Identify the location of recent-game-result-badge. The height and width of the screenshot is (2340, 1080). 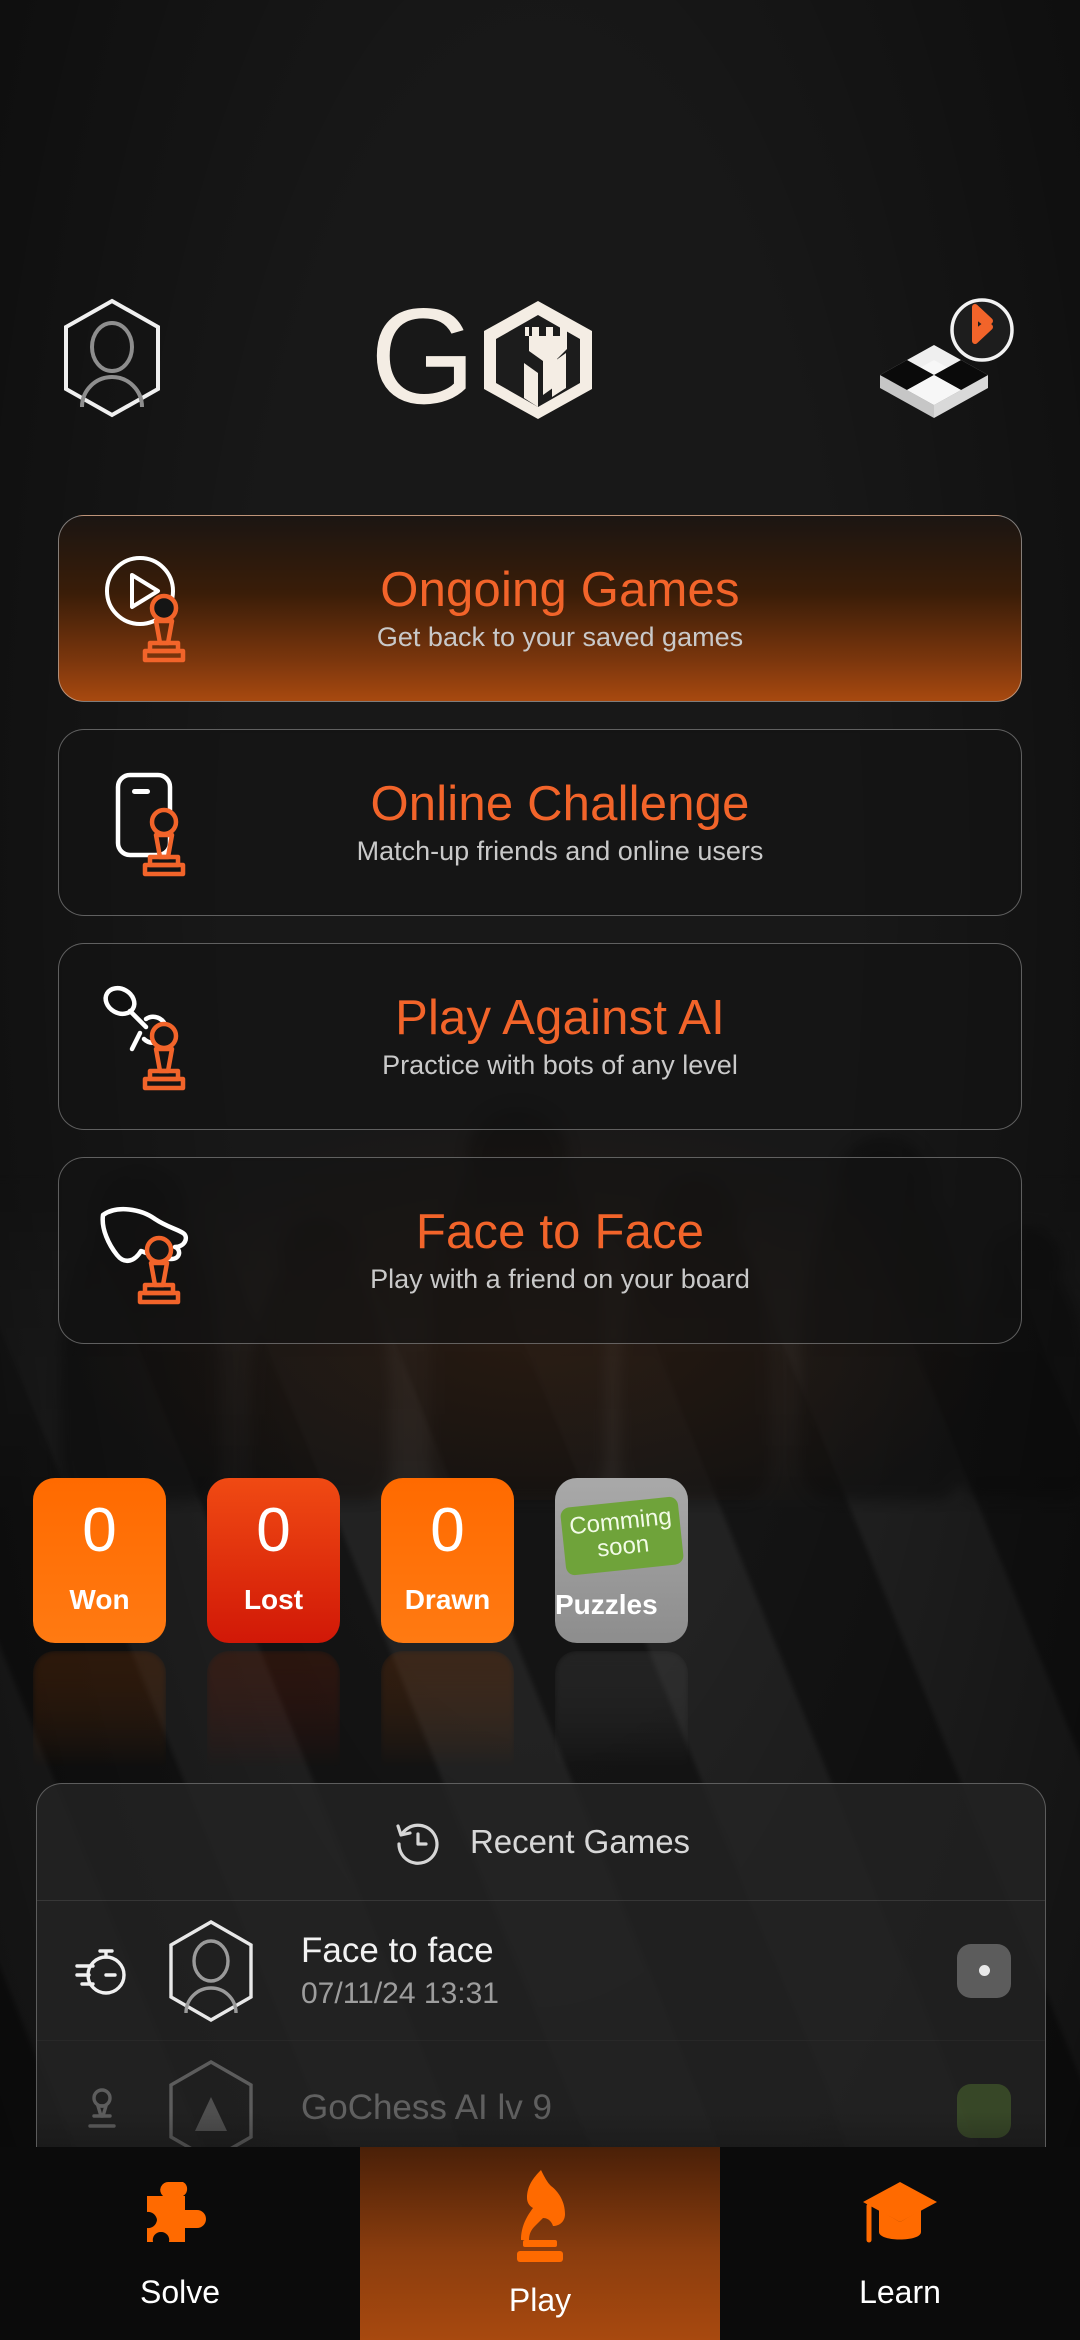
(984, 1970).